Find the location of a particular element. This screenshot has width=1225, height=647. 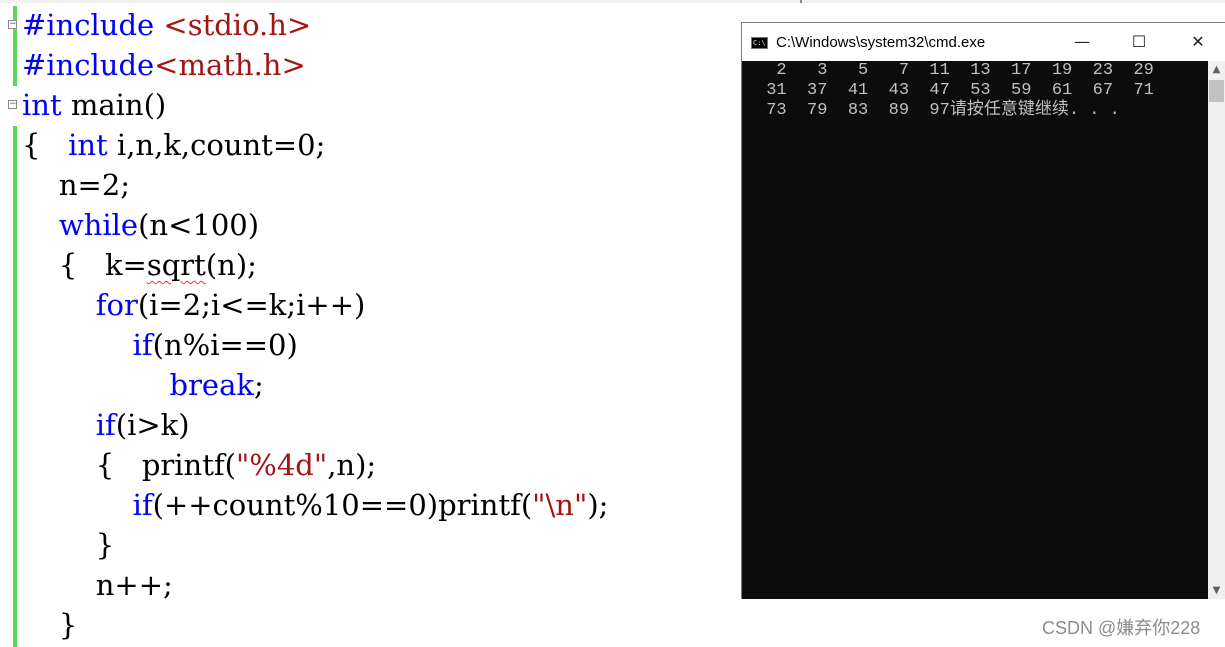

vertical-scrollbar: ▲ ▼ is located at coordinates (1216, 330).